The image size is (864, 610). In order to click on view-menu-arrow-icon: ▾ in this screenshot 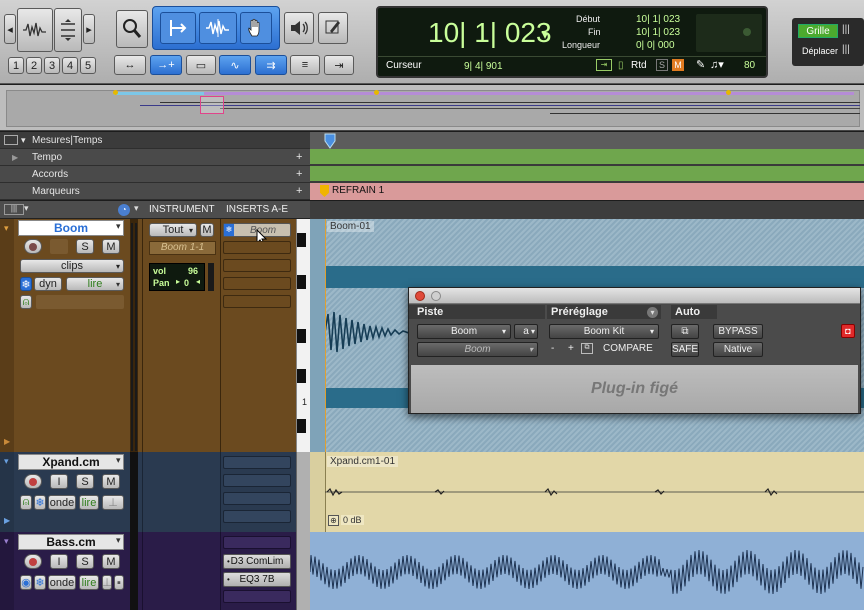, I will do `click(26, 208)`.